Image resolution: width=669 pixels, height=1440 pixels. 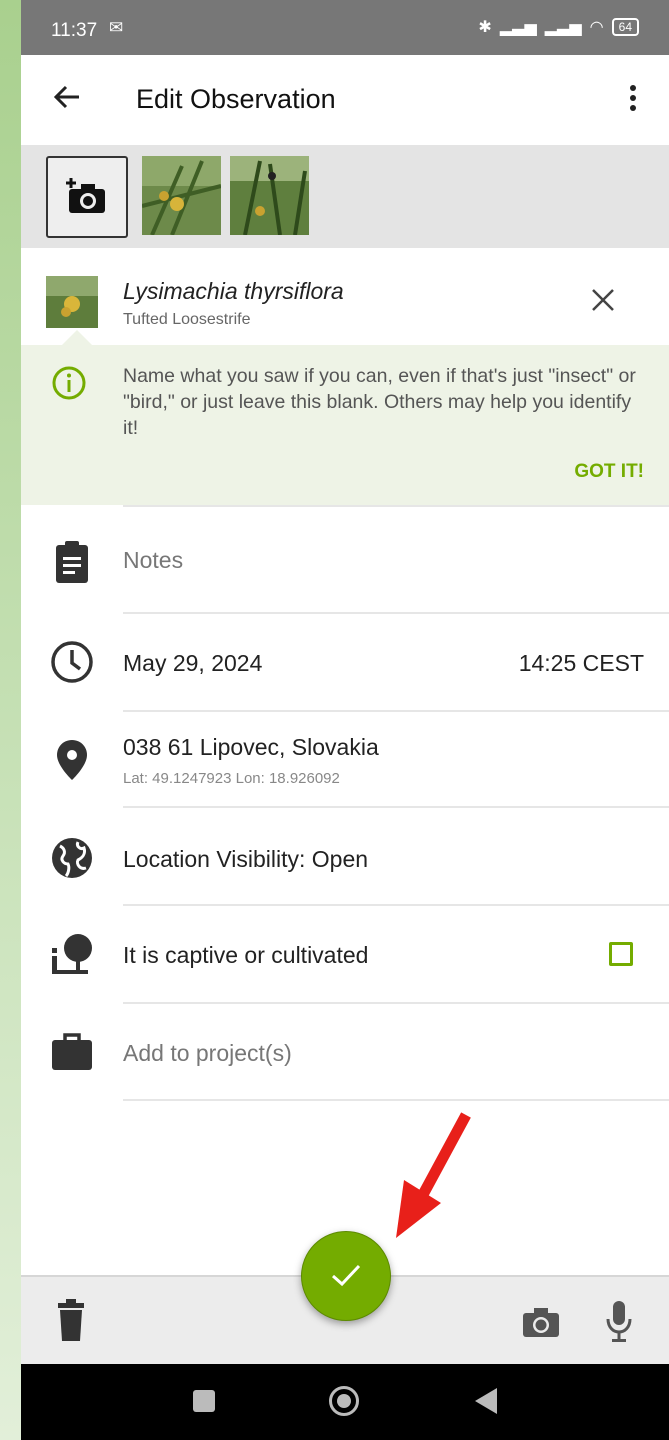 I want to click on android-nav-bar, so click(x=345, y=1402).